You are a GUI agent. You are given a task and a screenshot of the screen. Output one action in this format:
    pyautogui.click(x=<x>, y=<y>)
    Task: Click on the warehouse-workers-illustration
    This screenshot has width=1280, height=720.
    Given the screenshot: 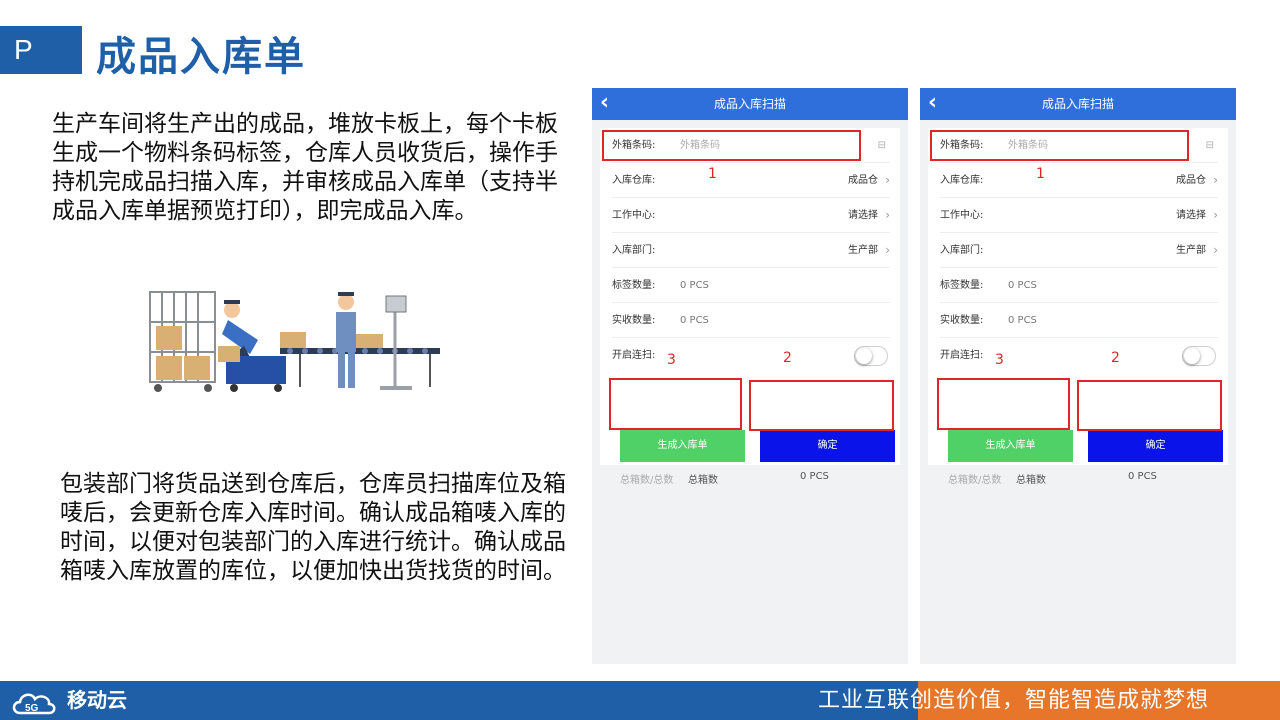 What is the action you would take?
    pyautogui.click(x=294, y=341)
    